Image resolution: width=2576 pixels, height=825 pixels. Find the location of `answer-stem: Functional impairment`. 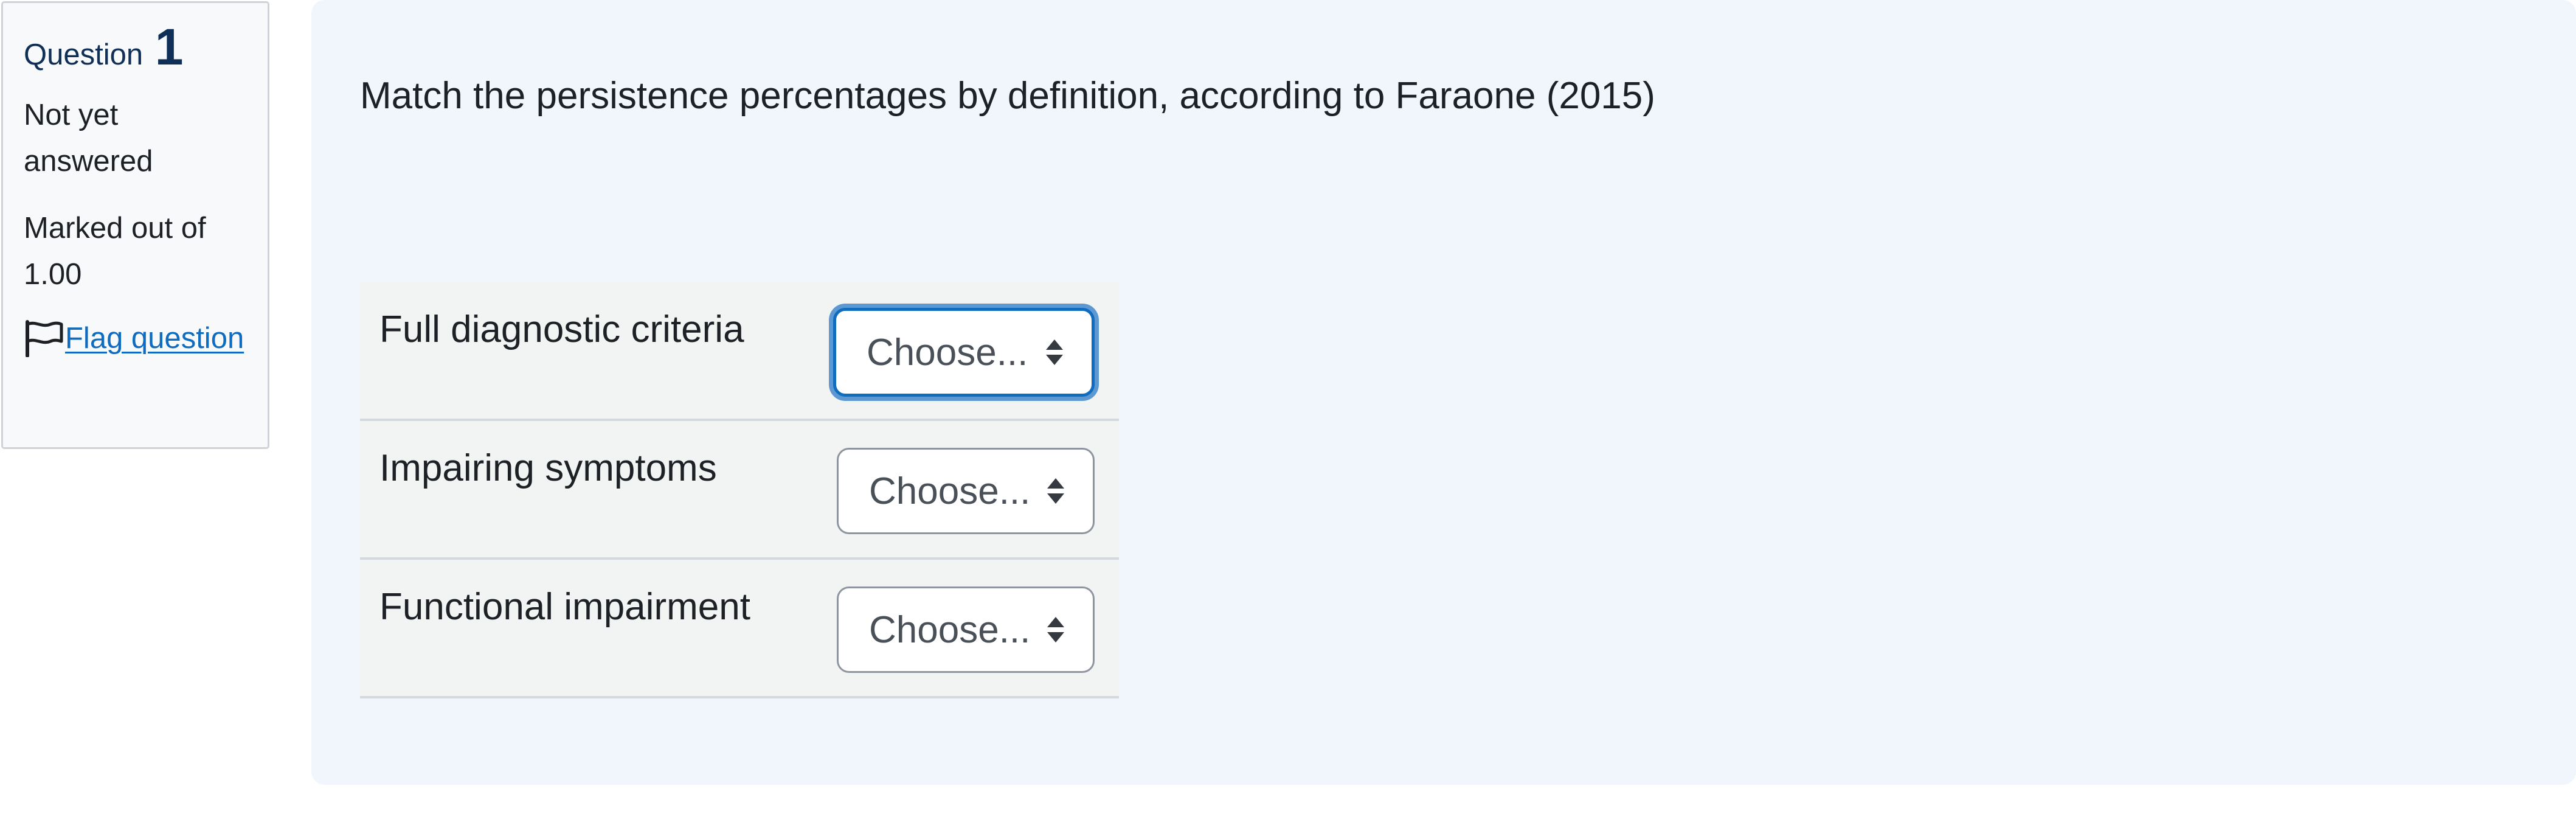

answer-stem: Functional impairment is located at coordinates (564, 607).